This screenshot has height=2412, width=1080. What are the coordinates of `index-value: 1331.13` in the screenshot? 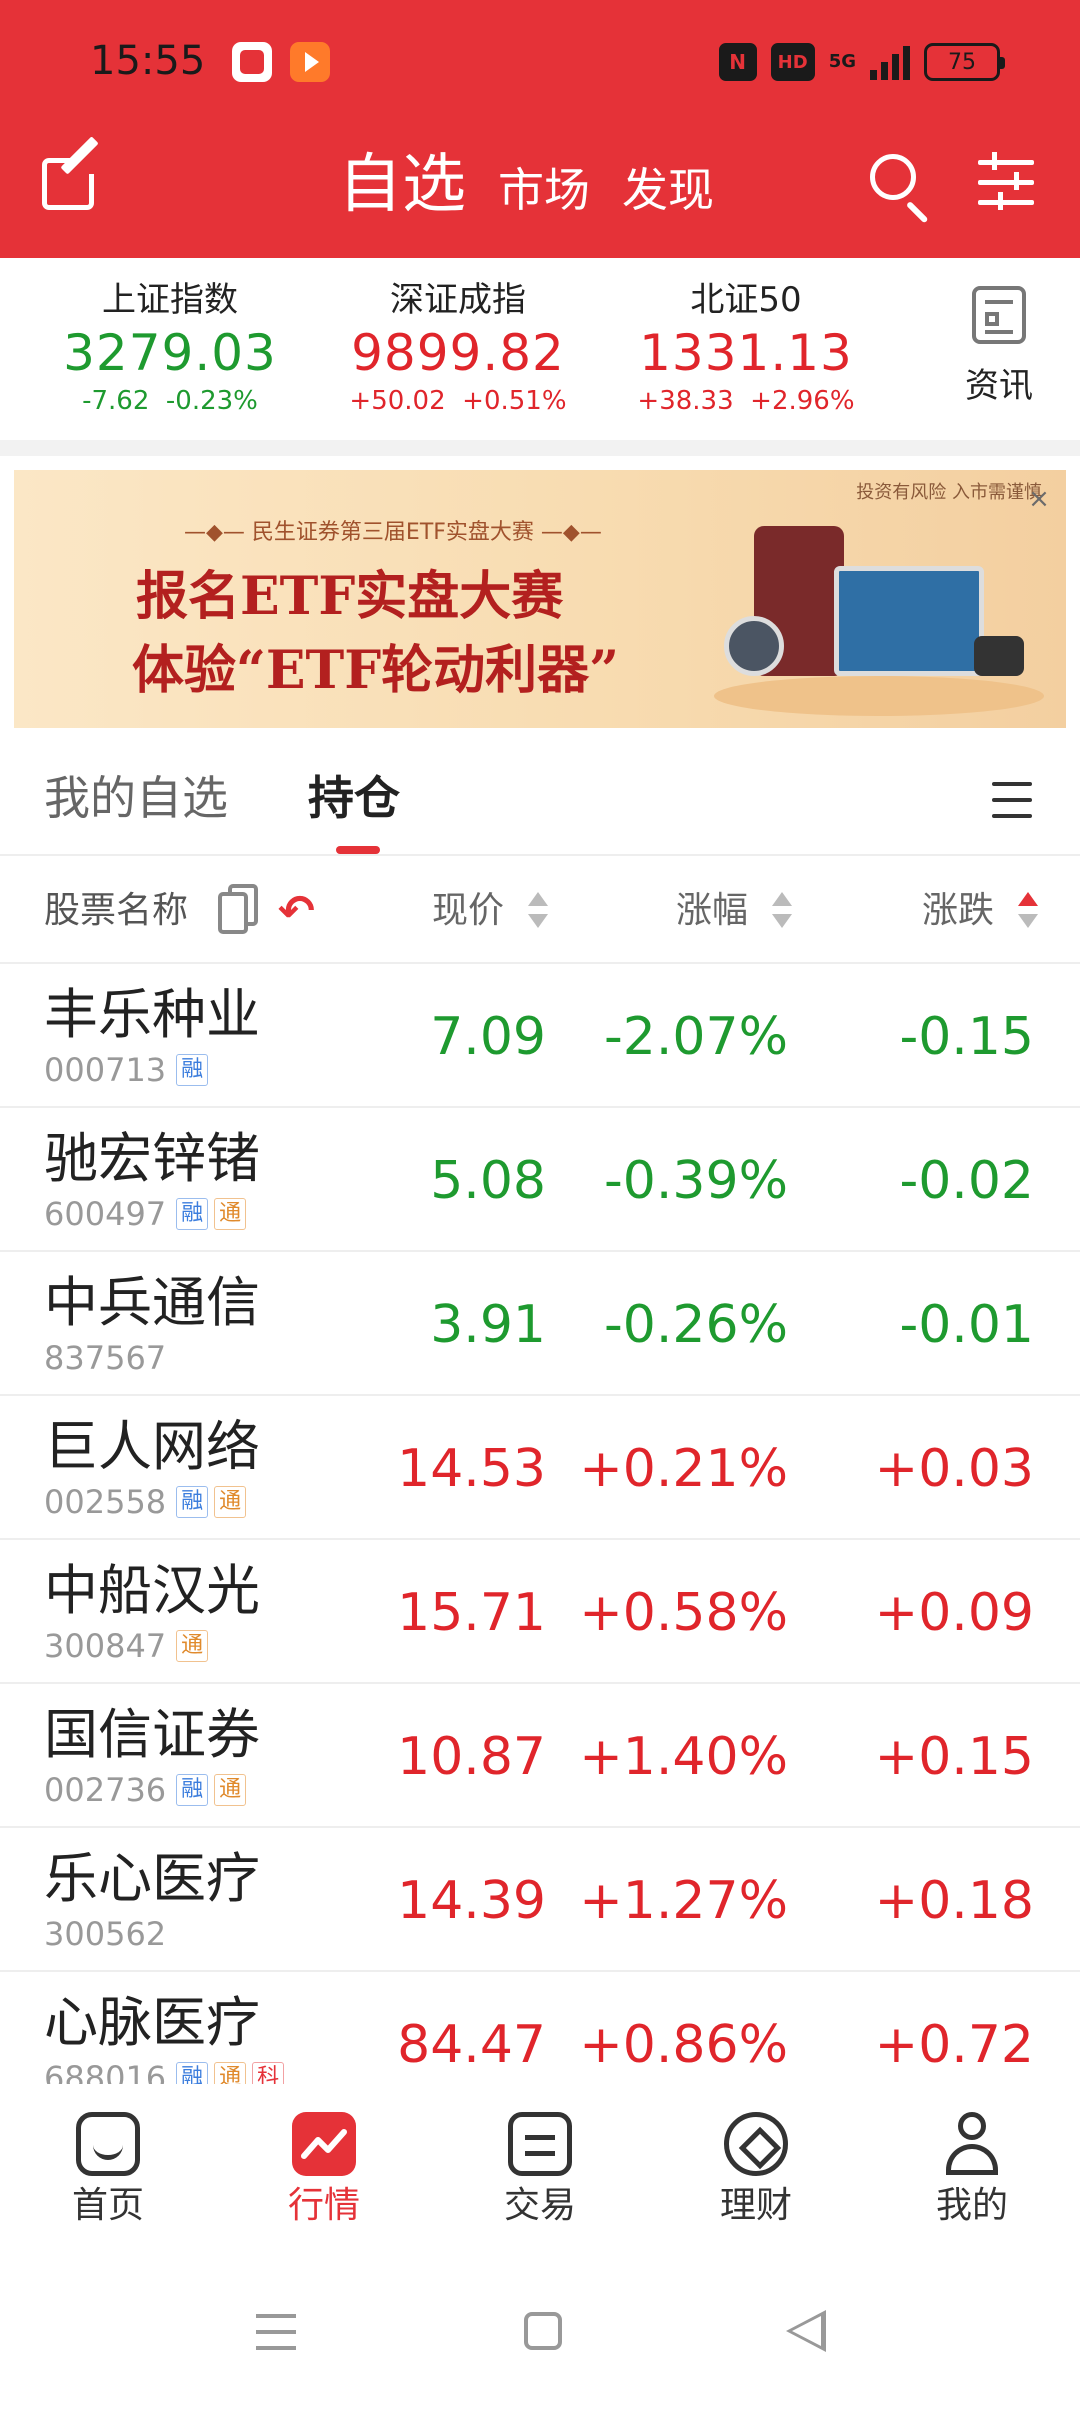 It's located at (746, 353).